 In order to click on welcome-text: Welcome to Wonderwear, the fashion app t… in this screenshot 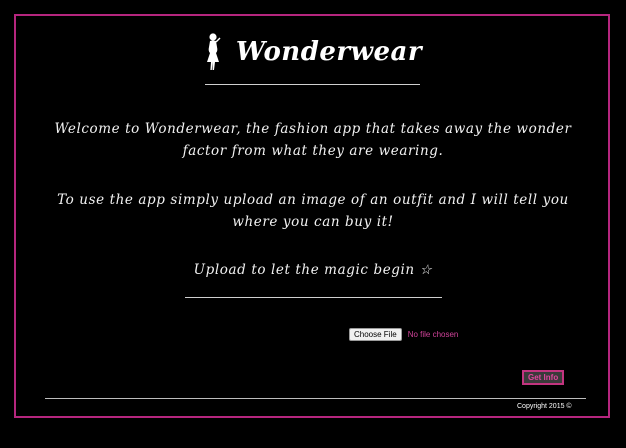, I will do `click(313, 140)`.